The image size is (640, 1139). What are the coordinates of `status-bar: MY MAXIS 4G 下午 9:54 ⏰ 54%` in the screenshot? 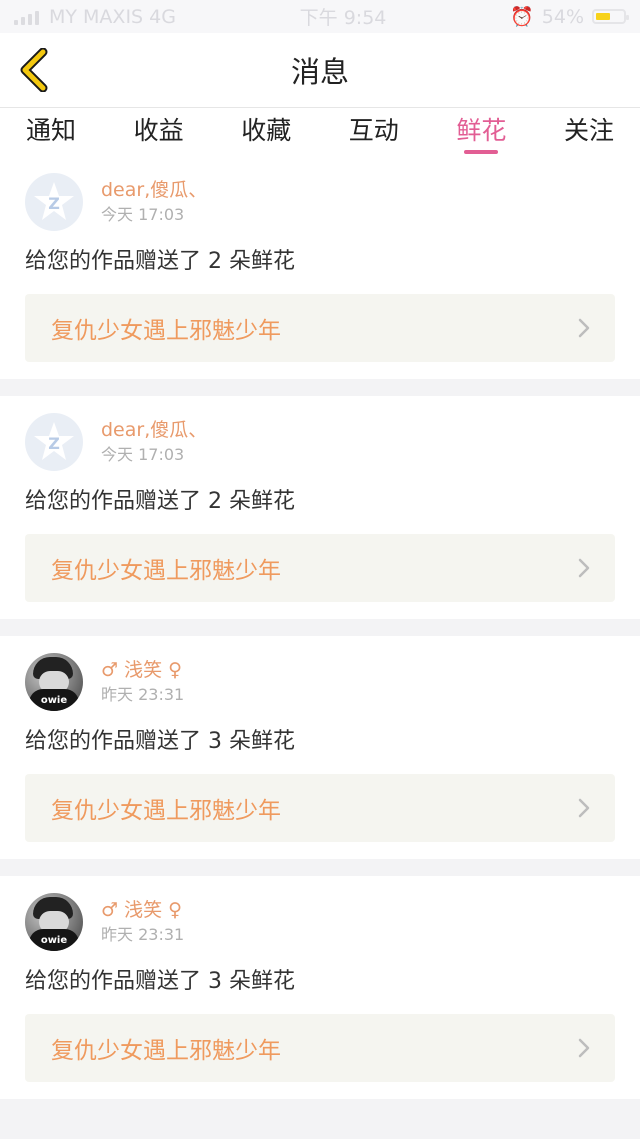 It's located at (320, 16).